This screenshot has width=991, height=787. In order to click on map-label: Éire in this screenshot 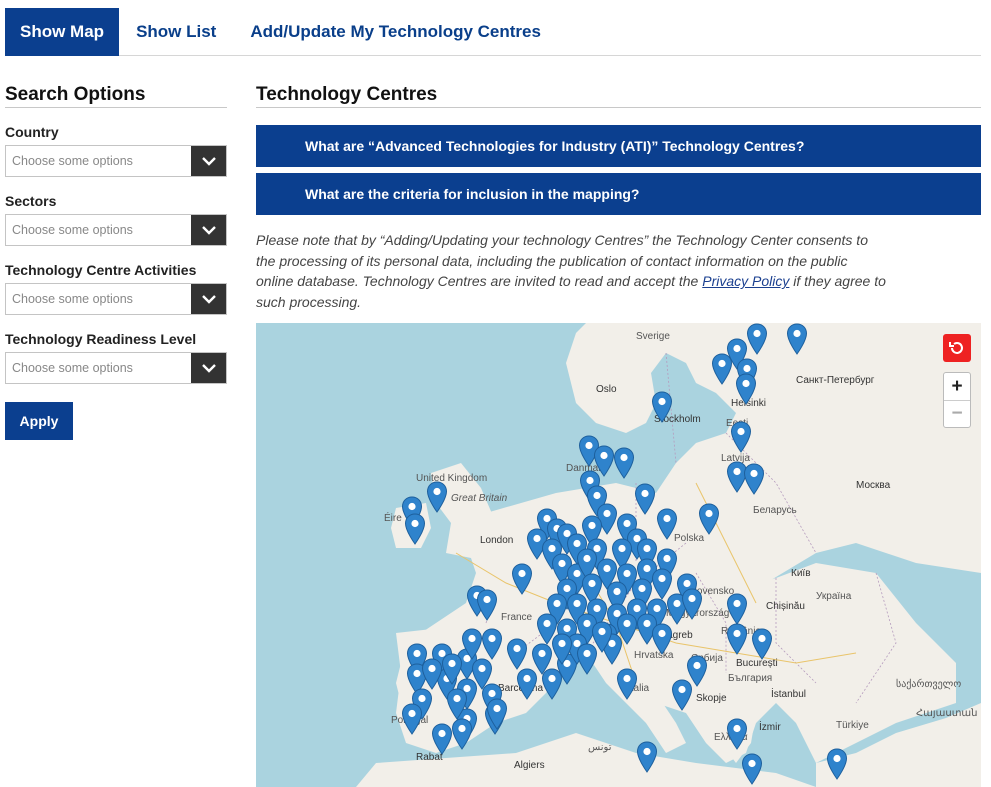, I will do `click(393, 518)`.